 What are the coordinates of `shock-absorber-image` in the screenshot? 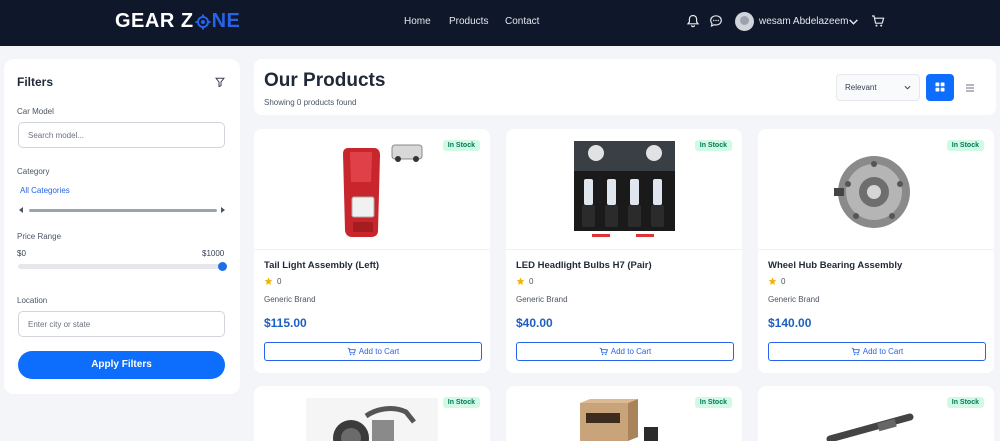 It's located at (876, 420).